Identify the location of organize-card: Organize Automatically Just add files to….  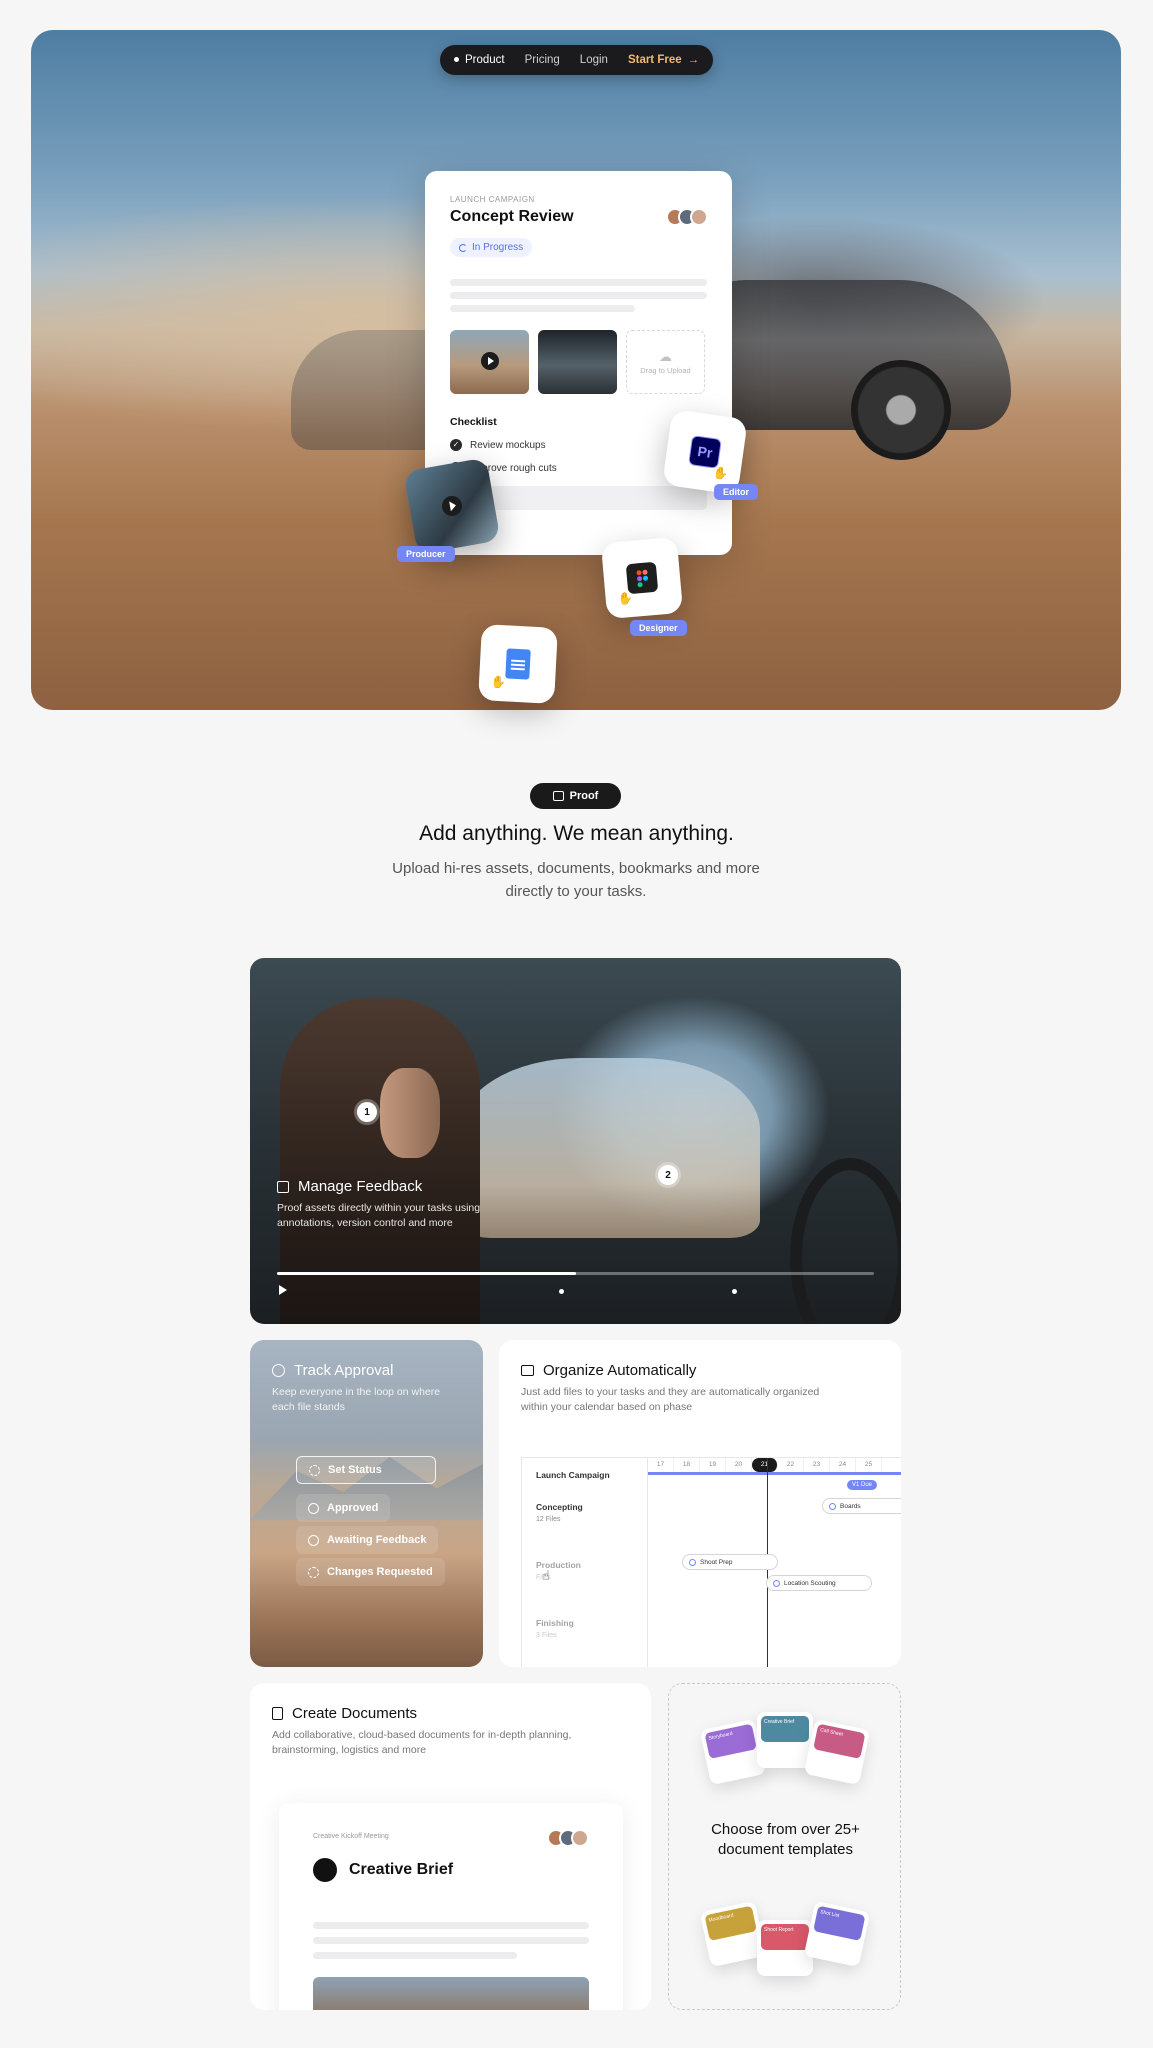
(700, 1503).